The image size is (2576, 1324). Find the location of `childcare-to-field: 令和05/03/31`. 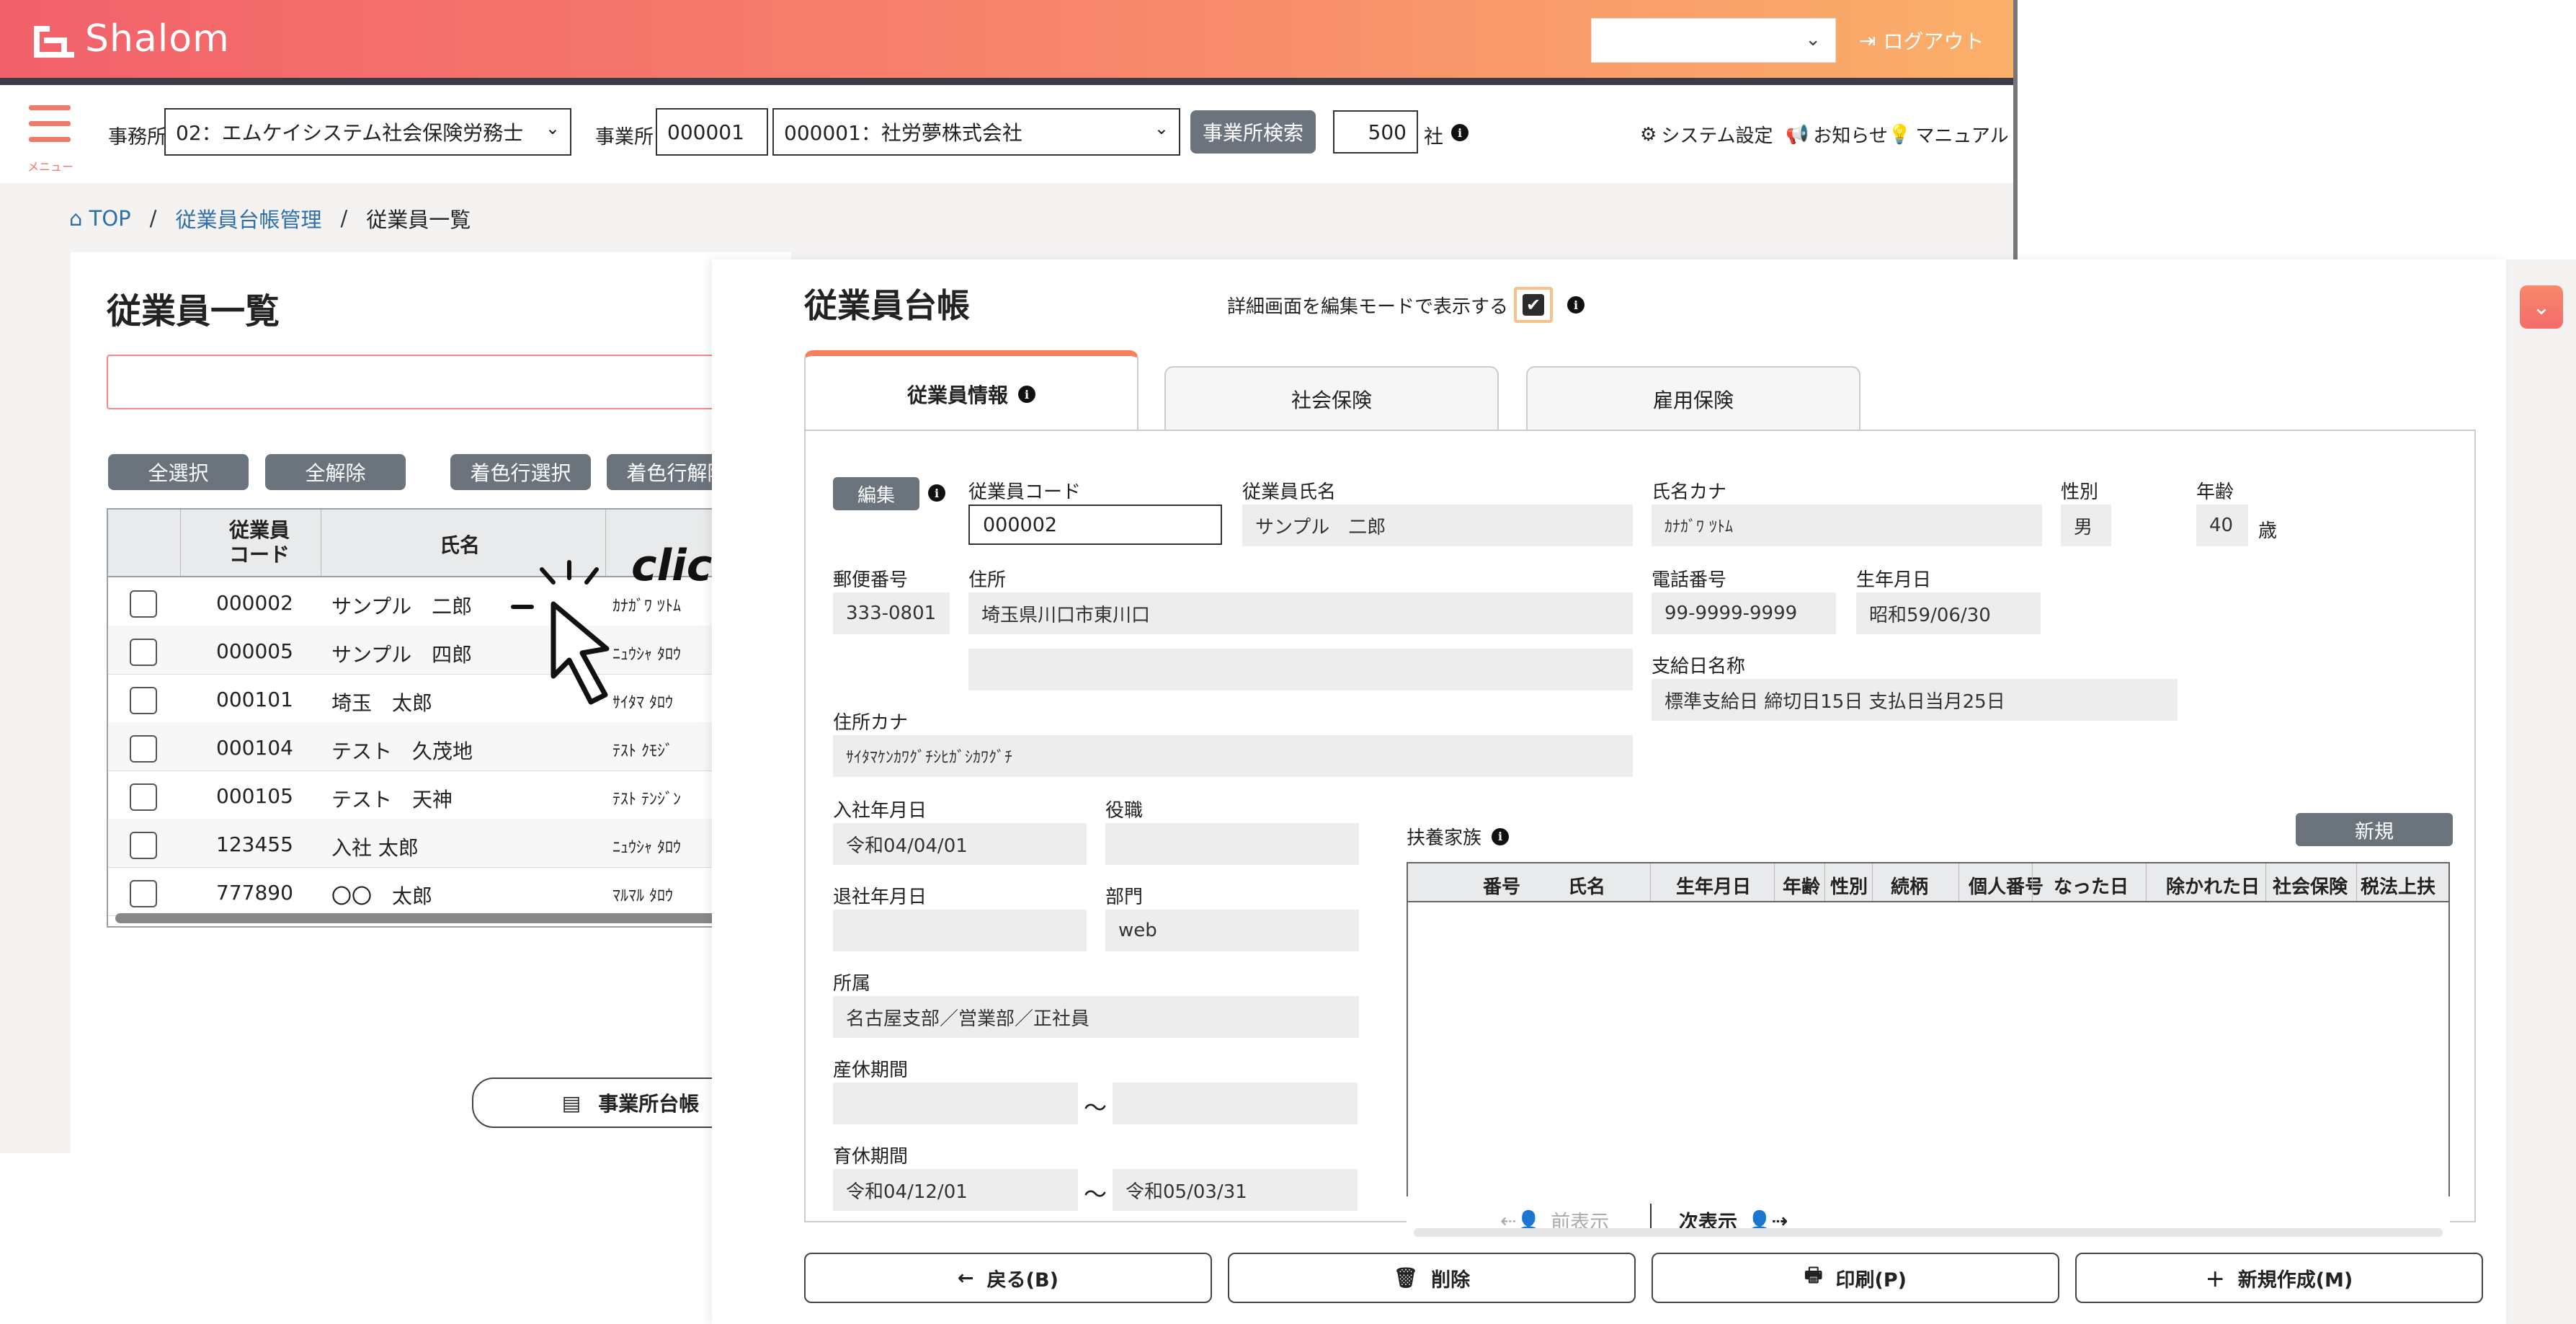

childcare-to-field: 令和05/03/31 is located at coordinates (1235, 1190).